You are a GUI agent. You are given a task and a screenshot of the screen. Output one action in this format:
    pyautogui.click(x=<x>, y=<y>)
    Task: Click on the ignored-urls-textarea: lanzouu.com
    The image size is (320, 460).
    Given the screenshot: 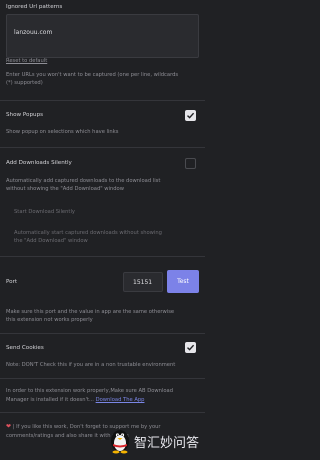 What is the action you would take?
    pyautogui.click(x=102, y=36)
    